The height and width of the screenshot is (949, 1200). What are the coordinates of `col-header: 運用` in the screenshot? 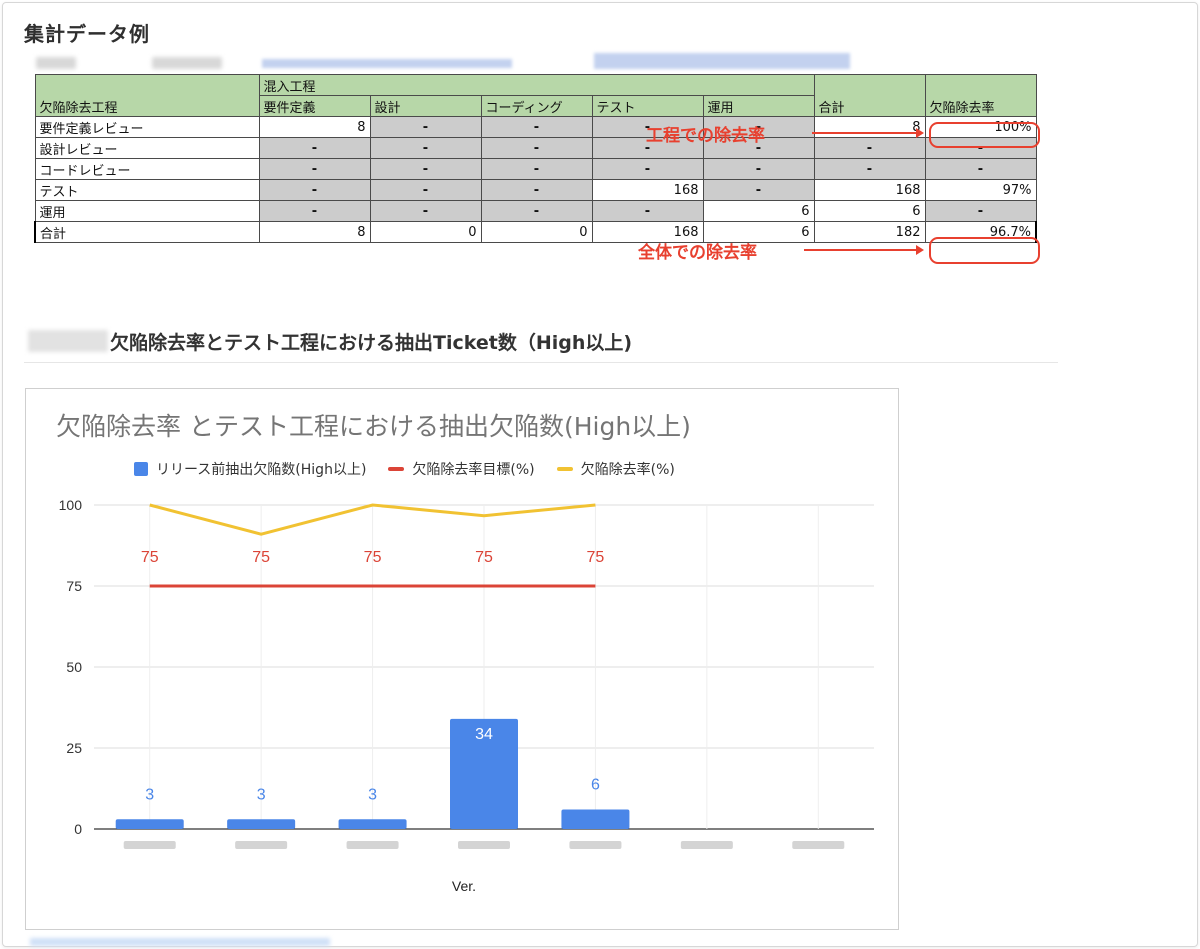 It's located at (758, 106).